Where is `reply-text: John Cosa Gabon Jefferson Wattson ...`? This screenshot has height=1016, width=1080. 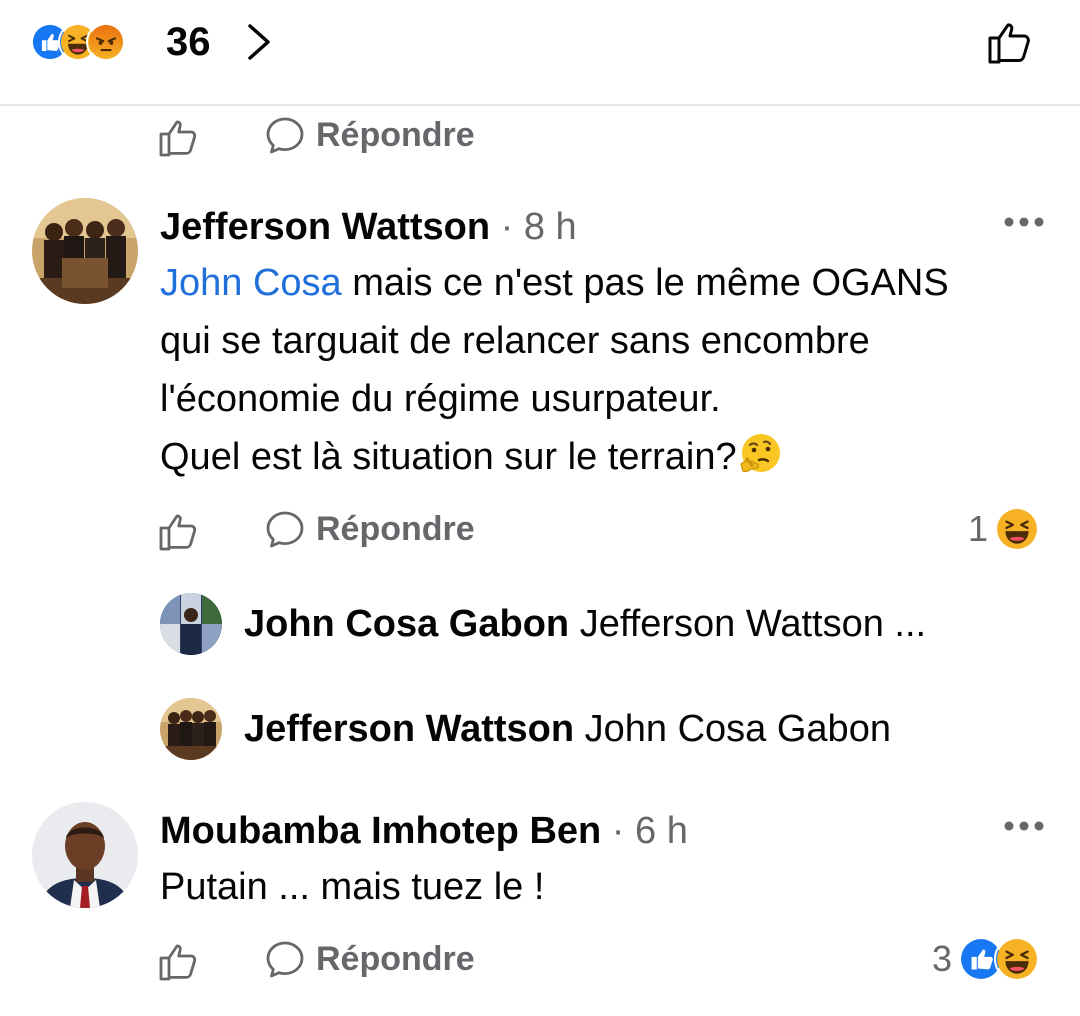 reply-text: John Cosa Gabon Jefferson Wattson ... is located at coordinates (585, 624).